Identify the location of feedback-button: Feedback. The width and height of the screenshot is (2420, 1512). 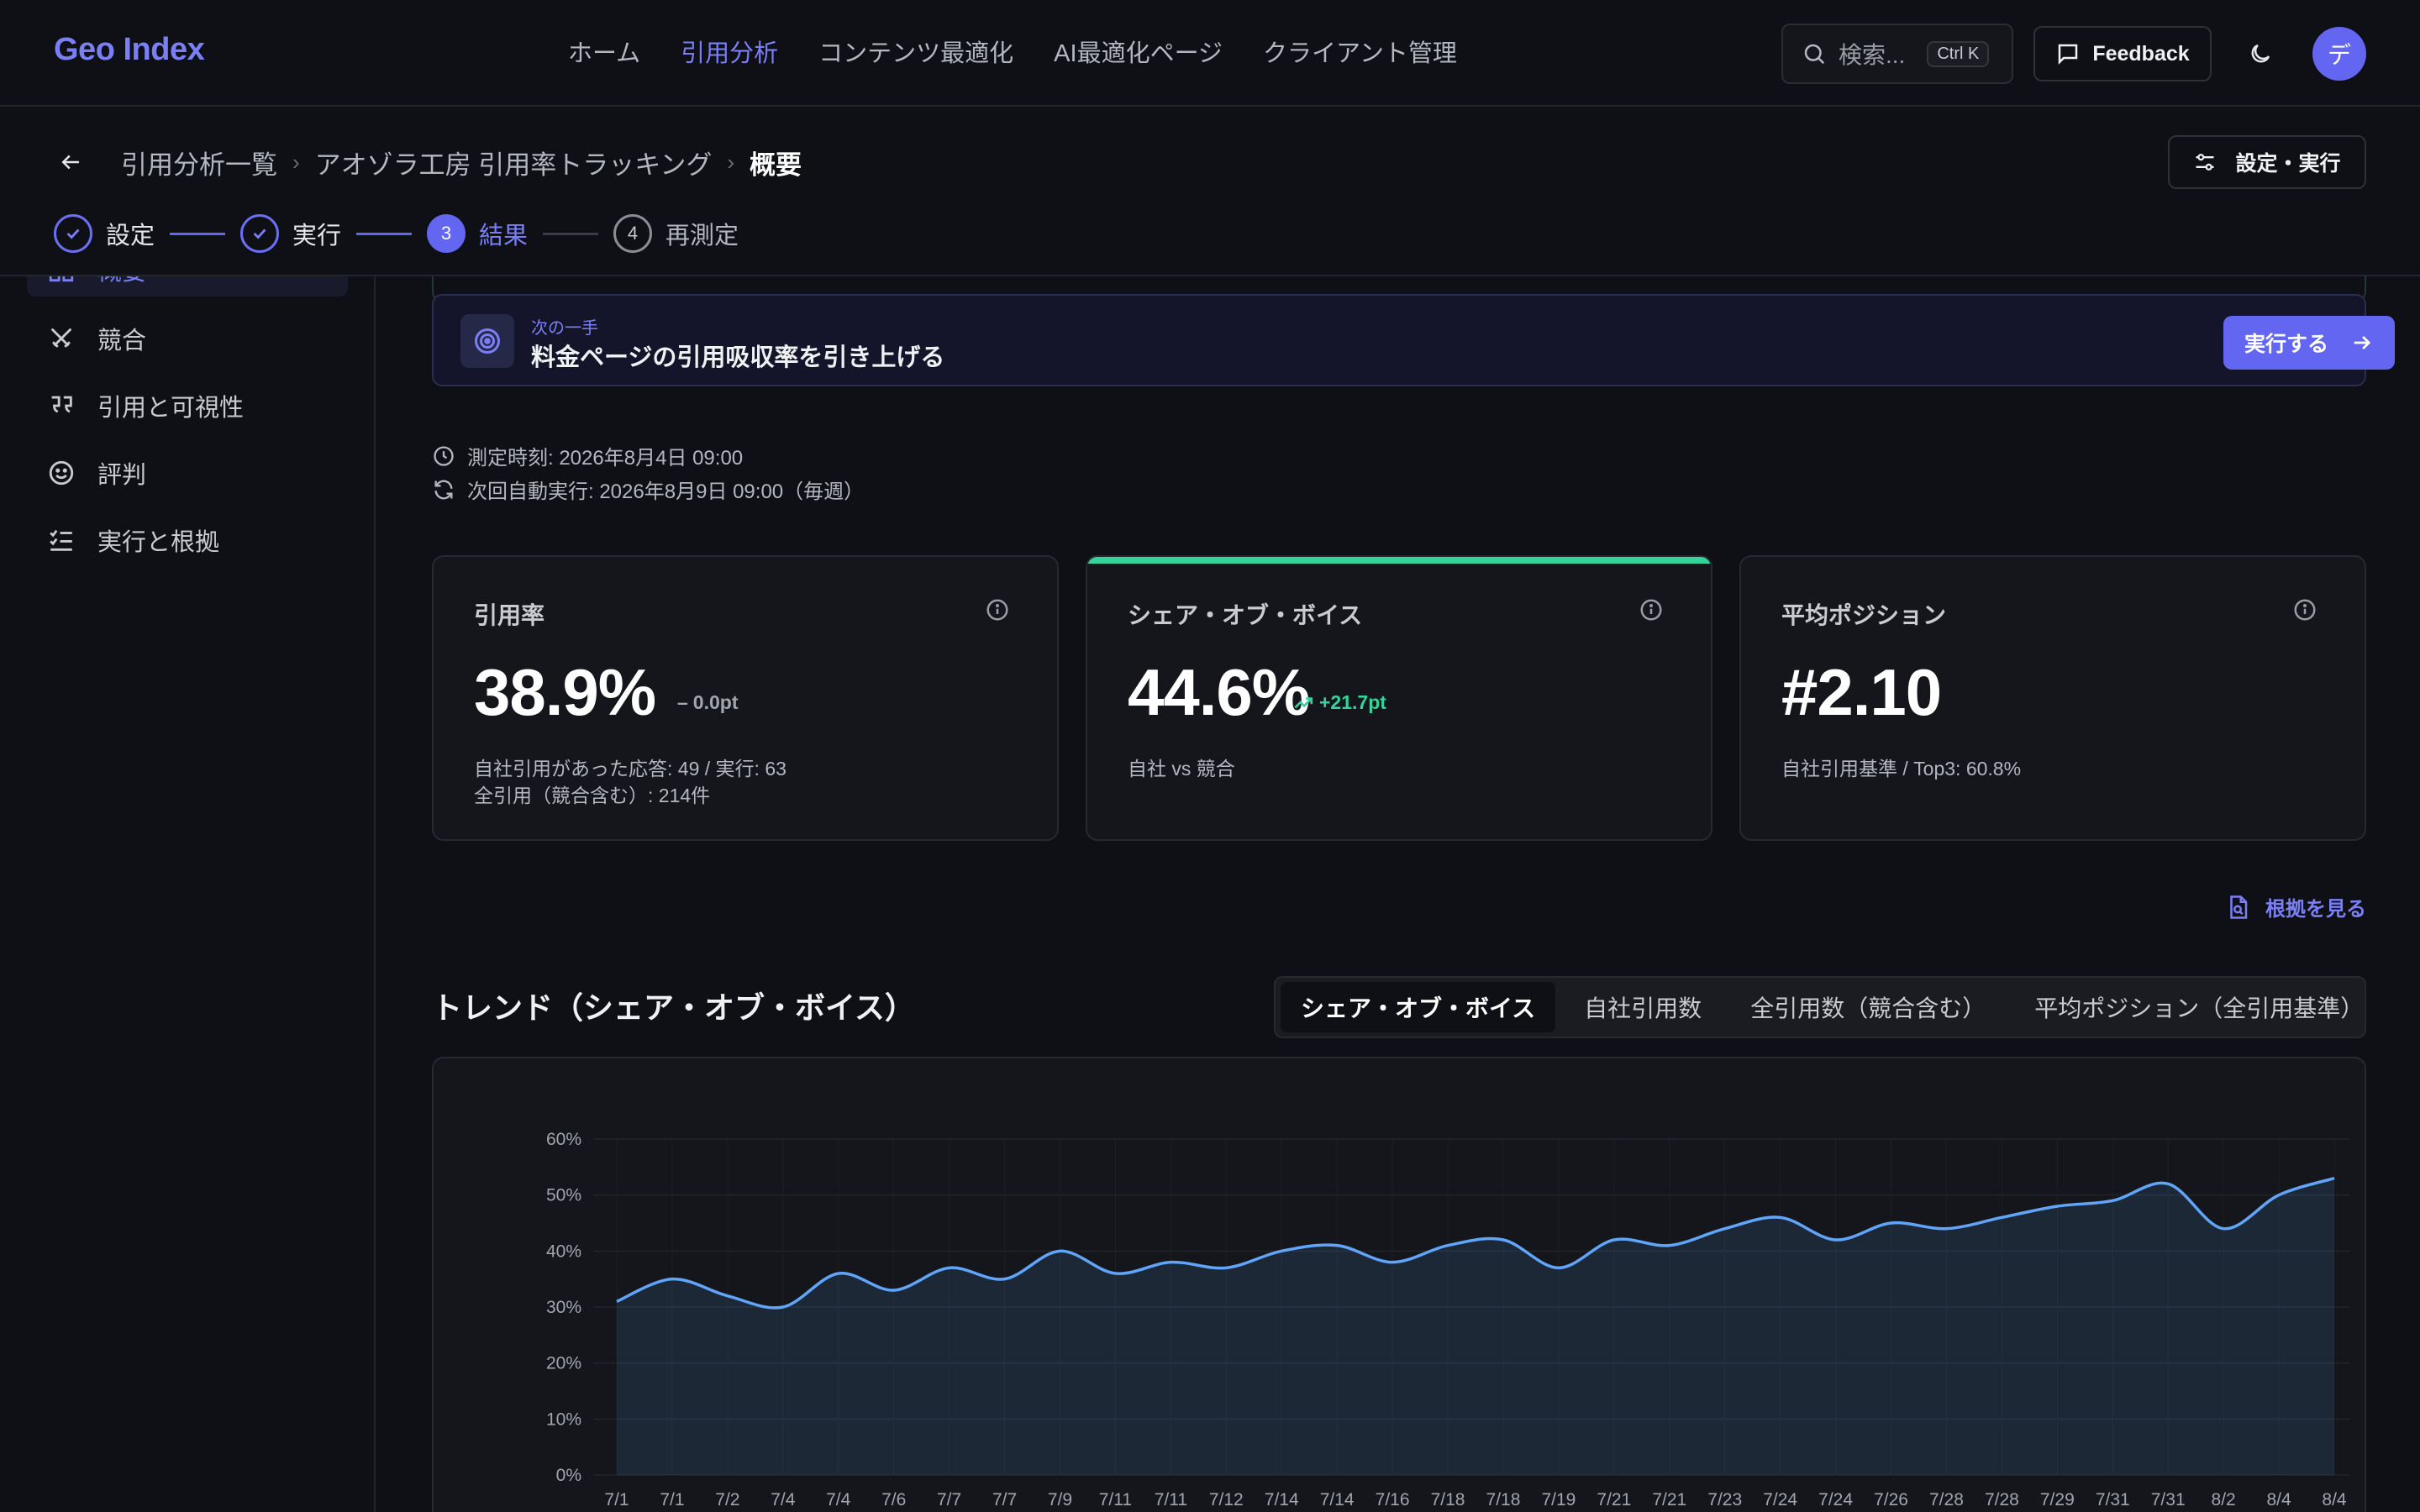
(2122, 53).